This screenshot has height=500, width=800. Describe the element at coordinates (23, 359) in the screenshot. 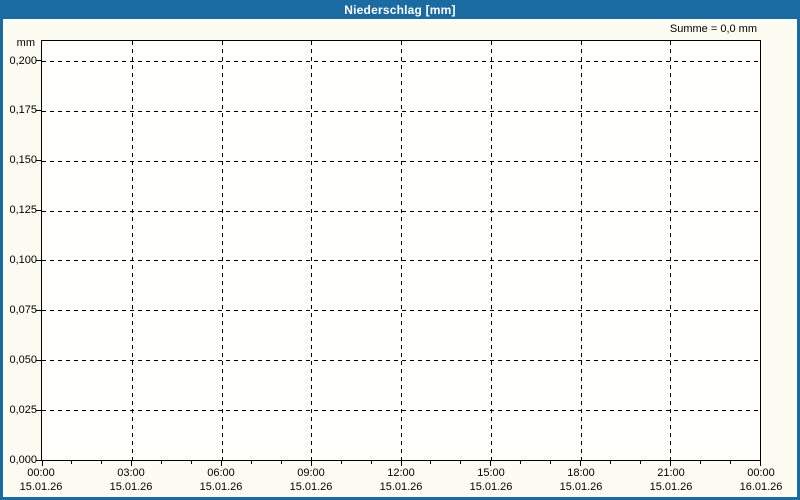

I see `y-tick-label: 0,050` at that location.